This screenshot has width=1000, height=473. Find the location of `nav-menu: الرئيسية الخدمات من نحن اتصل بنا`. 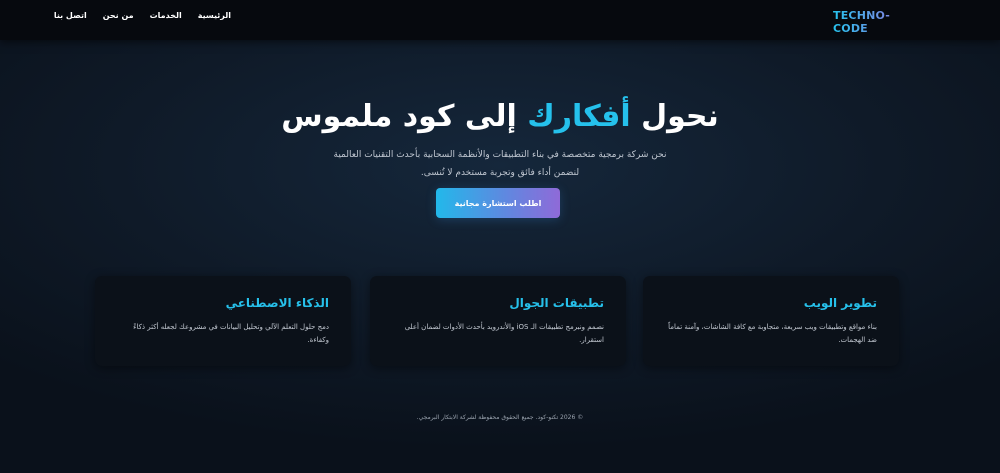

nav-menu: الرئيسية الخدمات من نحن اتصل بنا is located at coordinates (142, 15).